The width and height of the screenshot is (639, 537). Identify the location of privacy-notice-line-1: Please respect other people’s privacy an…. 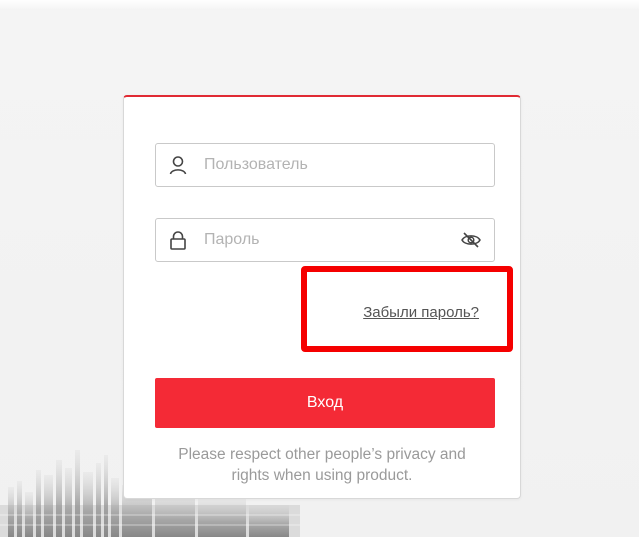
(322, 454).